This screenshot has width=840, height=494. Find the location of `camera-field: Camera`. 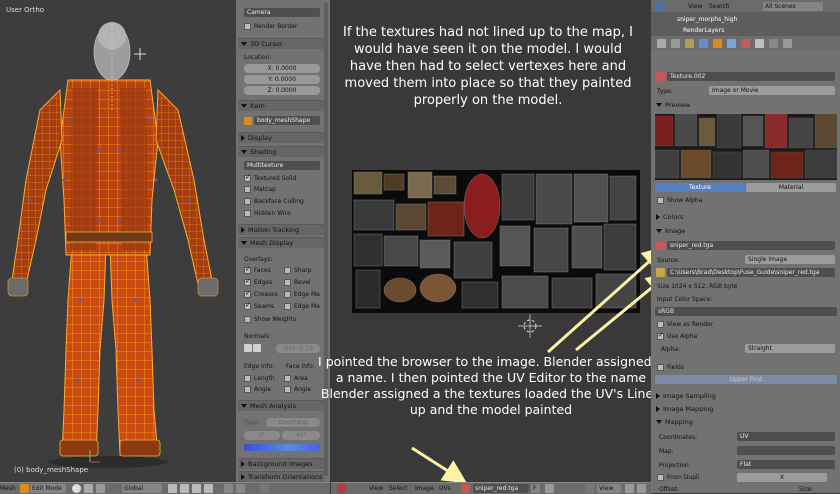

camera-field: Camera is located at coordinates (282, 12).